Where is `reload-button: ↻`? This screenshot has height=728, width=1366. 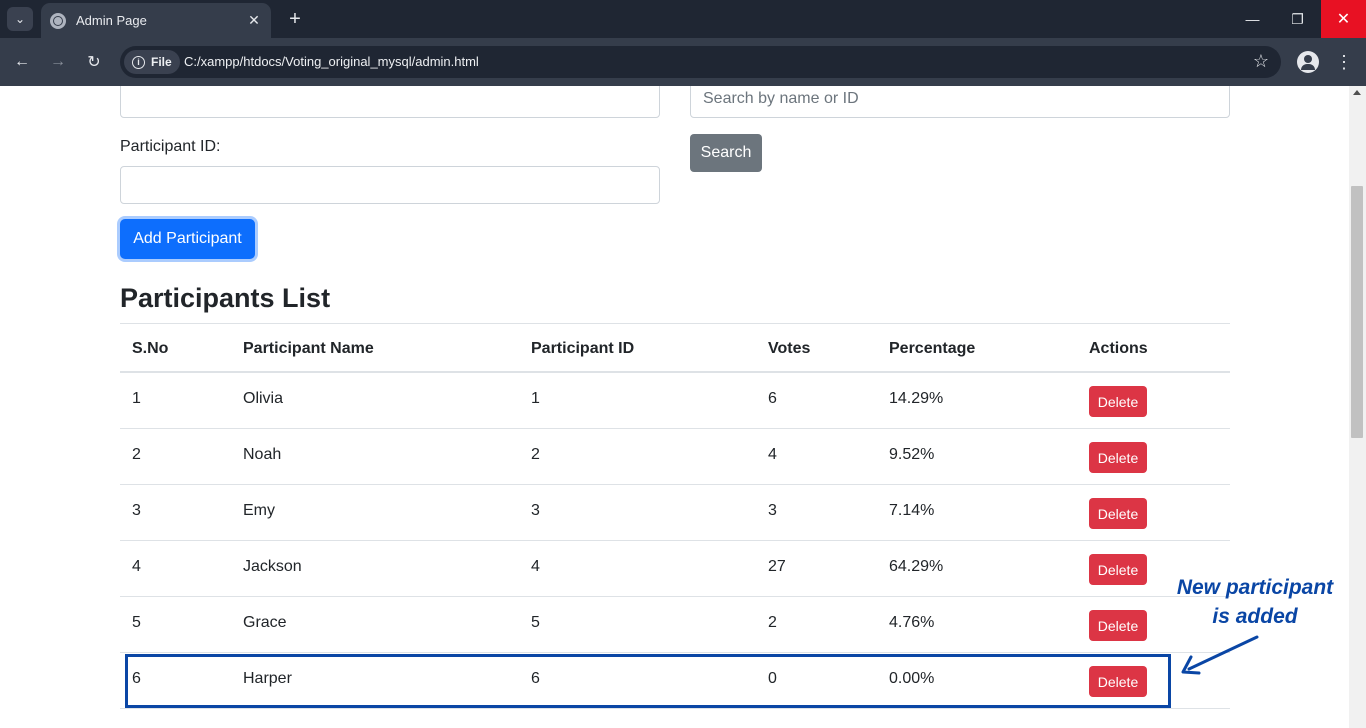 reload-button: ↻ is located at coordinates (94, 62).